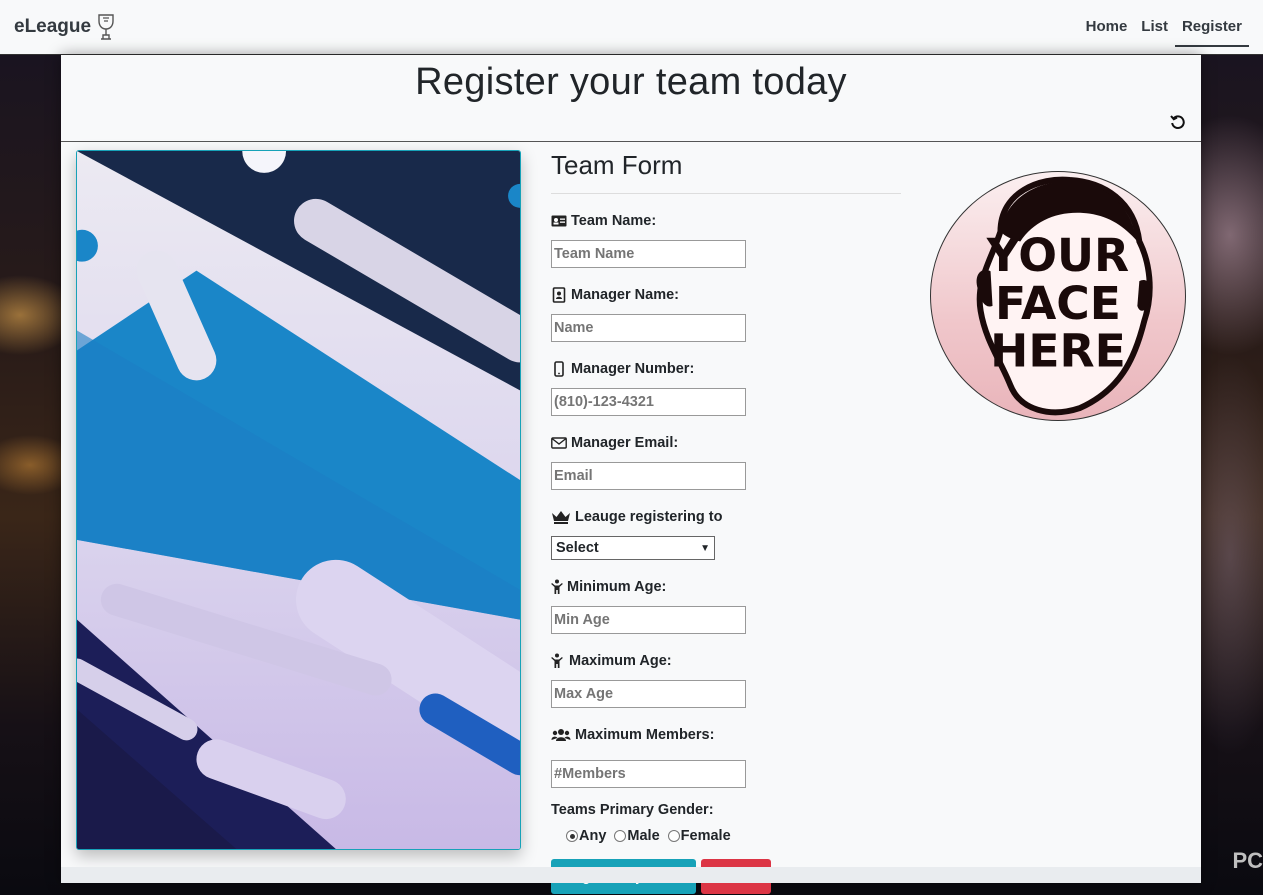 The height and width of the screenshot is (895, 1263). What do you see at coordinates (631, 82) in the screenshot?
I see `page-title: Register your team today` at bounding box center [631, 82].